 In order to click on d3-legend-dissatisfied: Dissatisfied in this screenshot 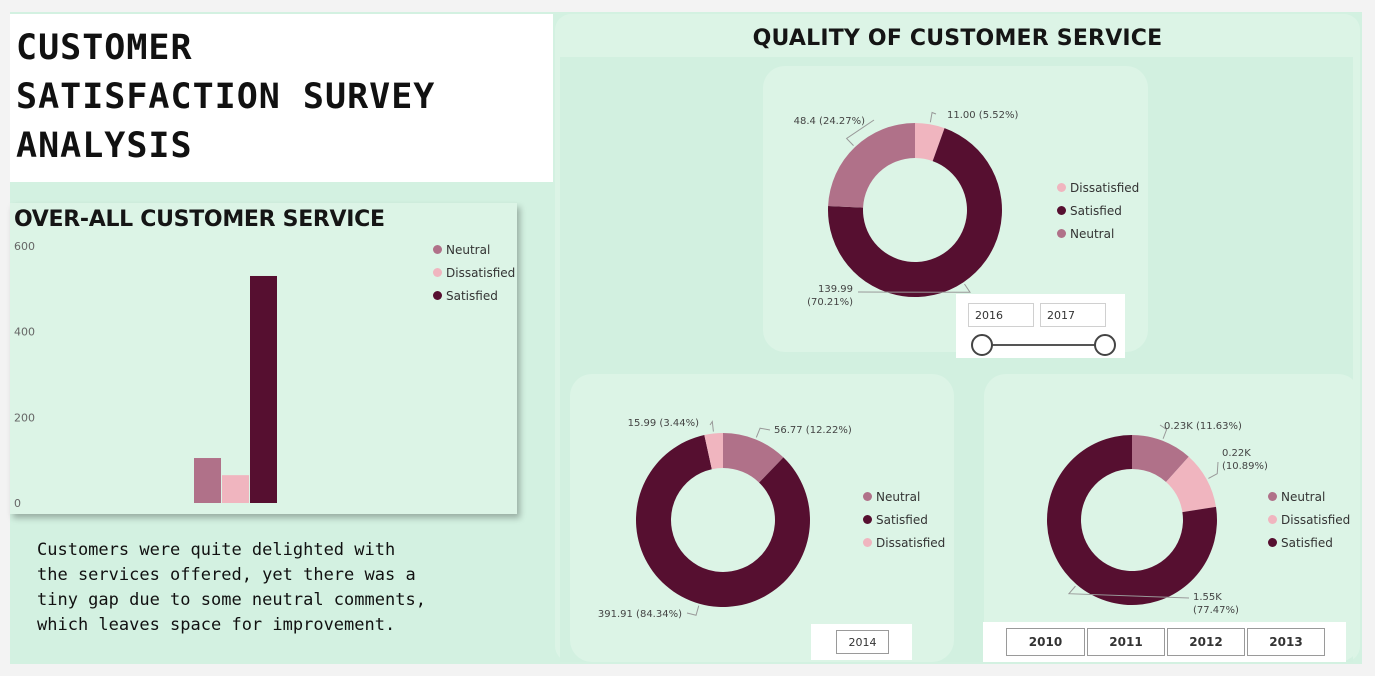, I will do `click(1309, 519)`.